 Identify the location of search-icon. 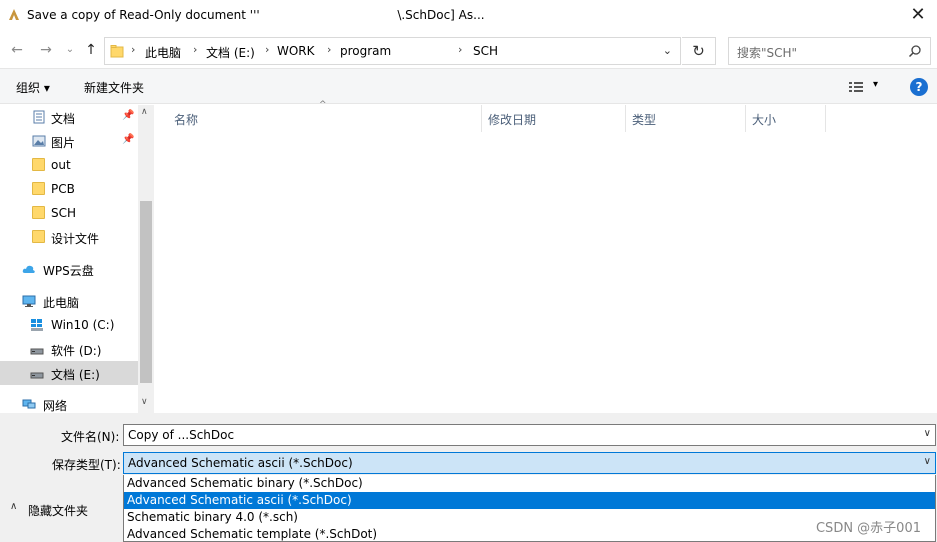
(915, 51).